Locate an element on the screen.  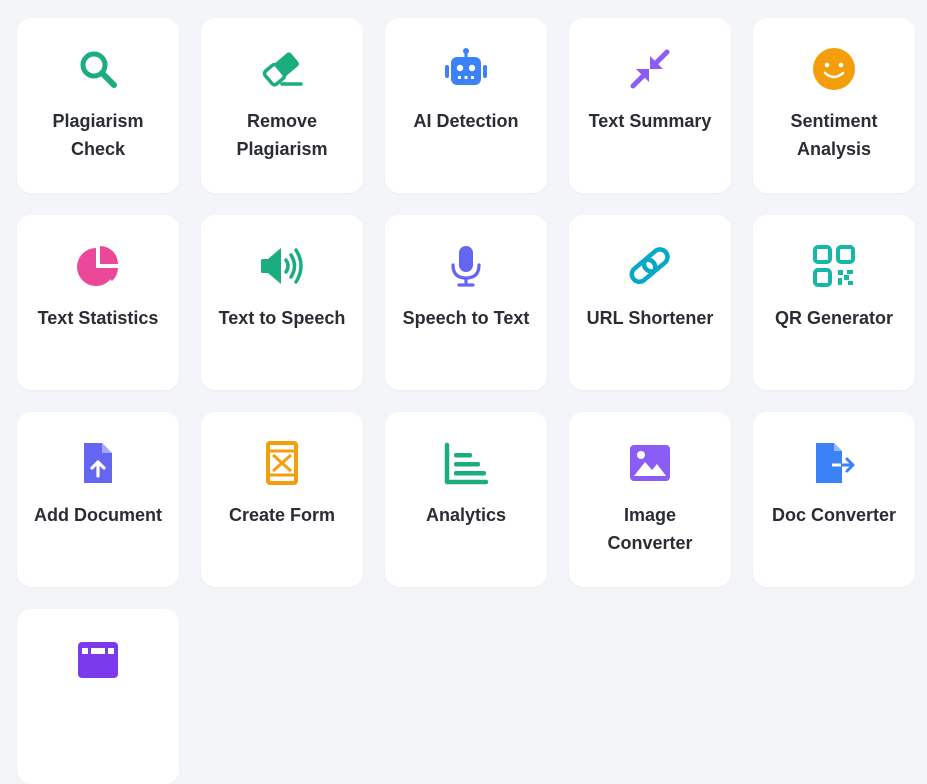
tool-label: Add Document is located at coordinates (98, 515).